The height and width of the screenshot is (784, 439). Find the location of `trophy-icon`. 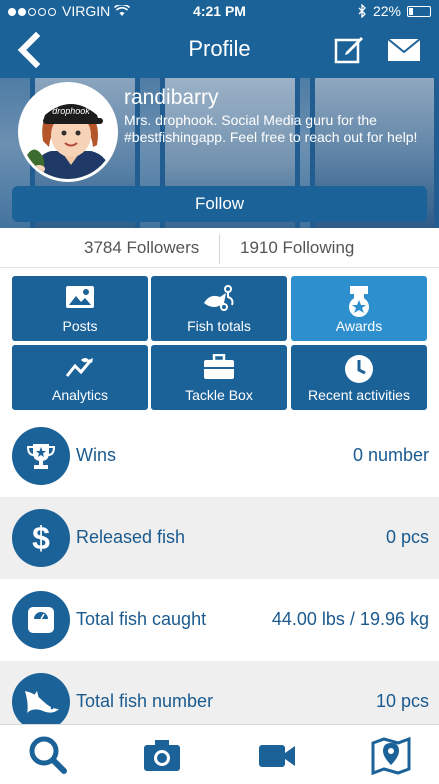

trophy-icon is located at coordinates (41, 456).